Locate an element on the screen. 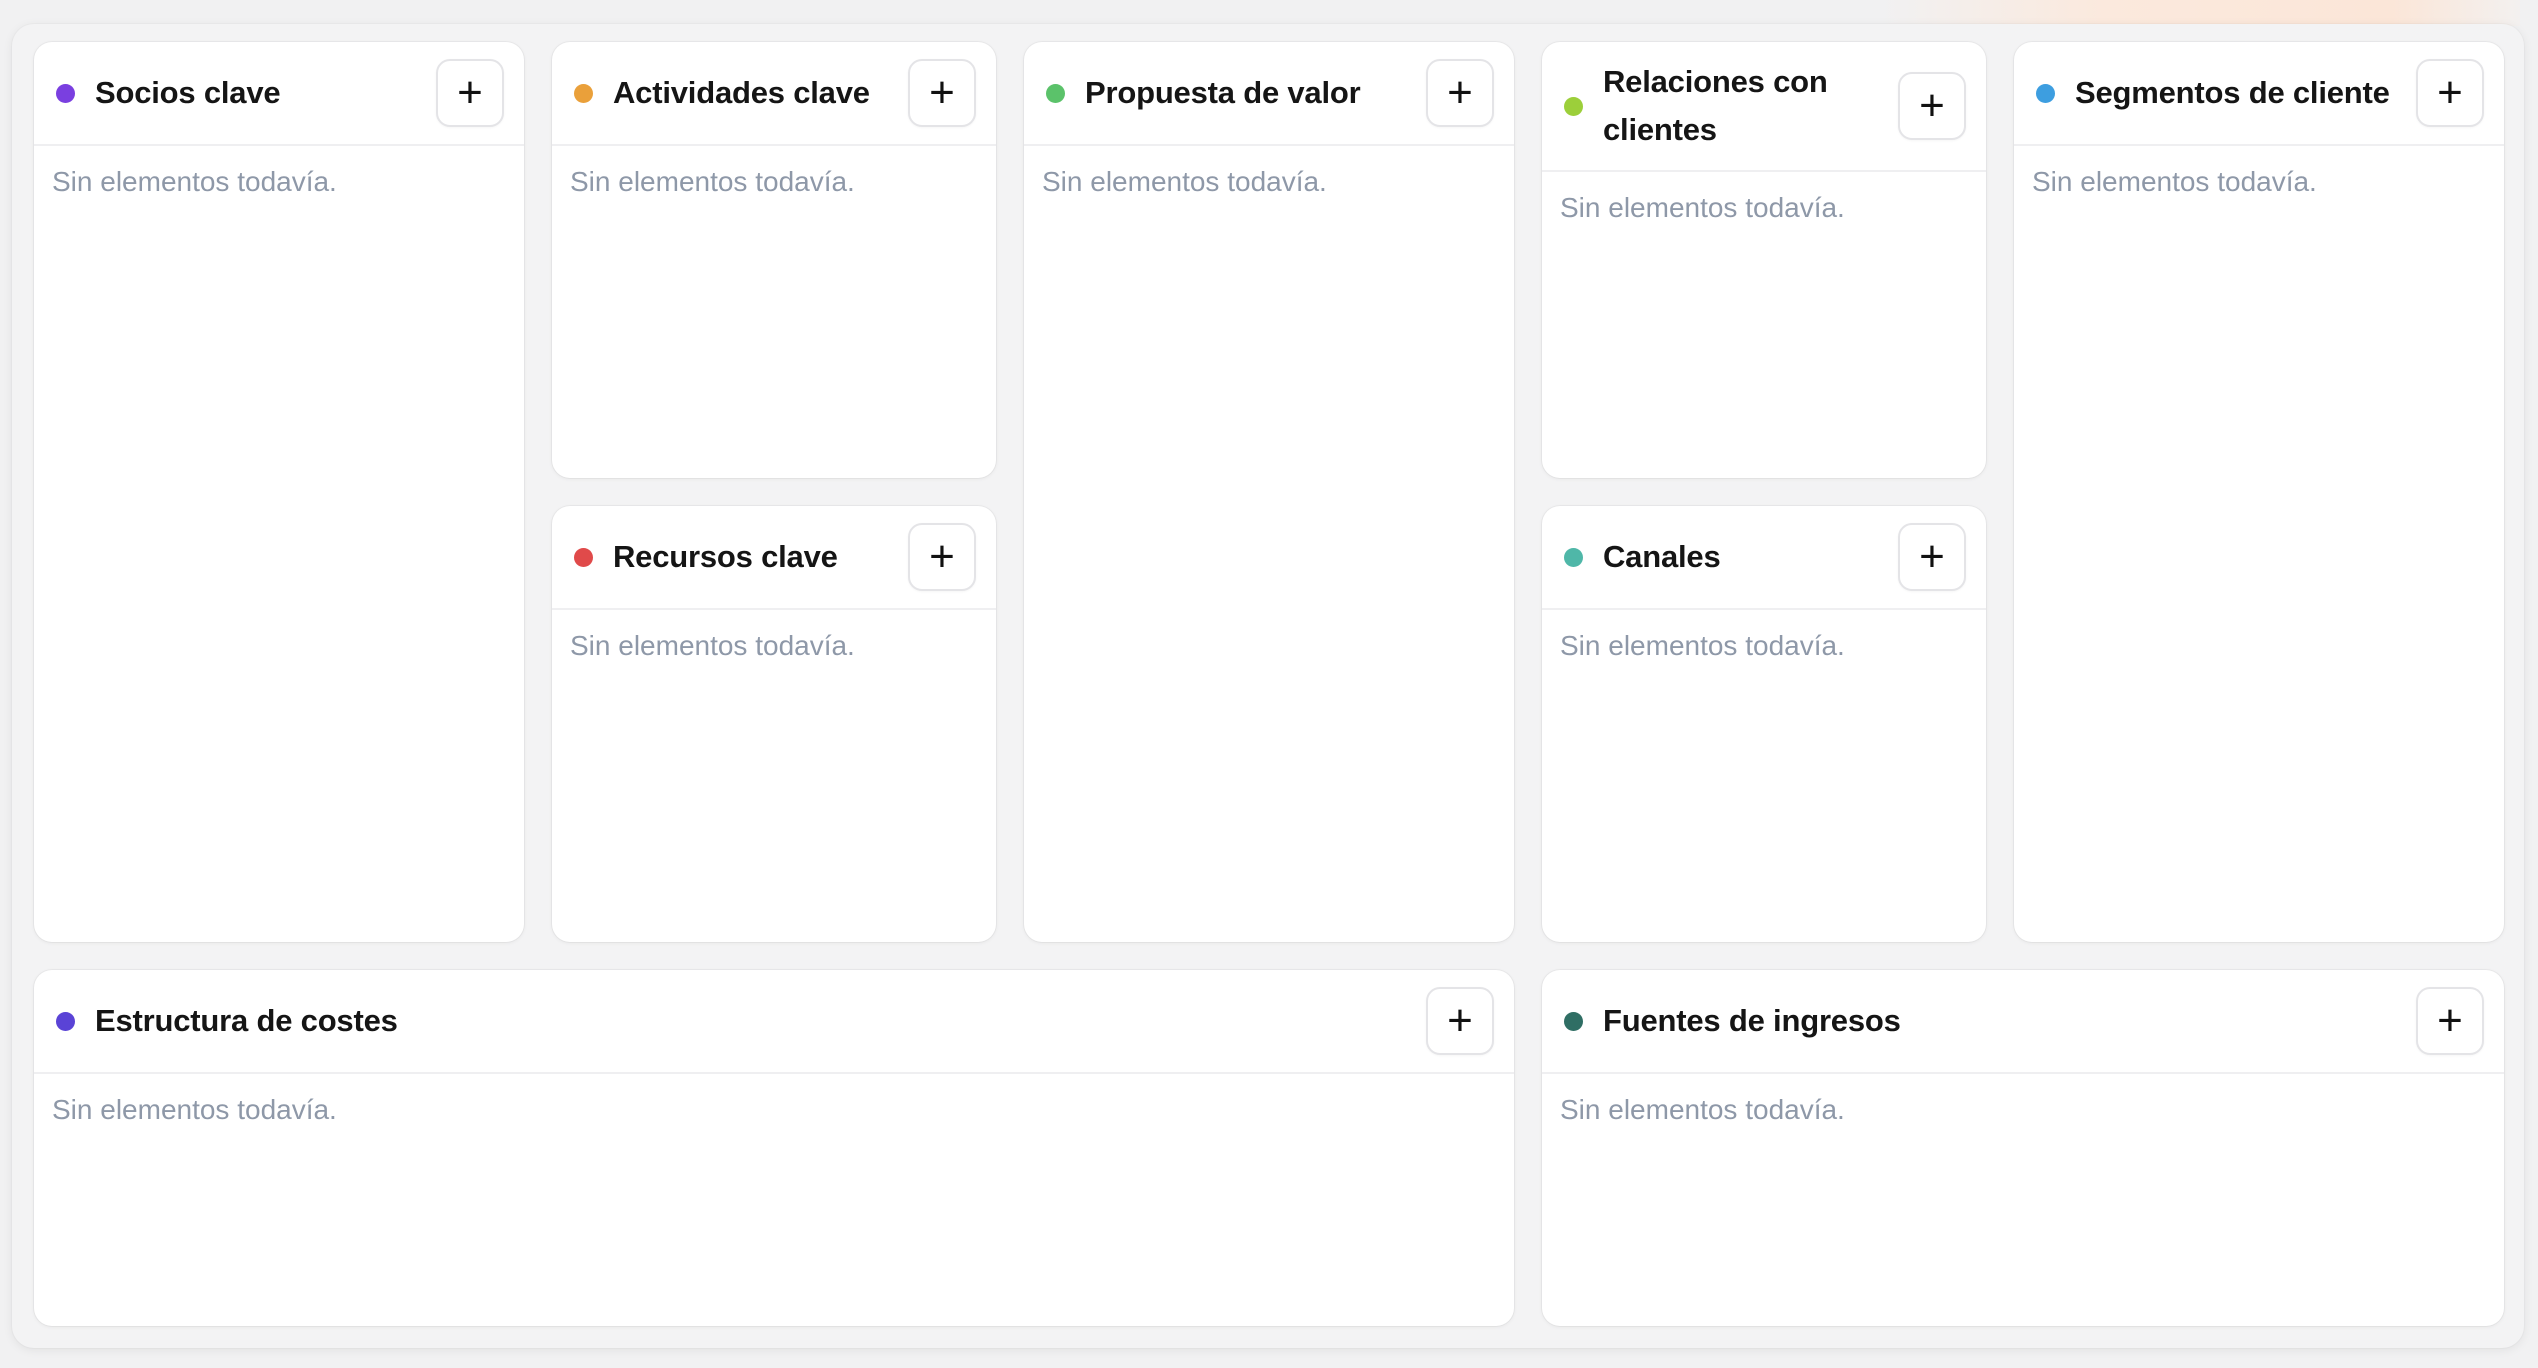  top-glow-decoration is located at coordinates (2200, 13).